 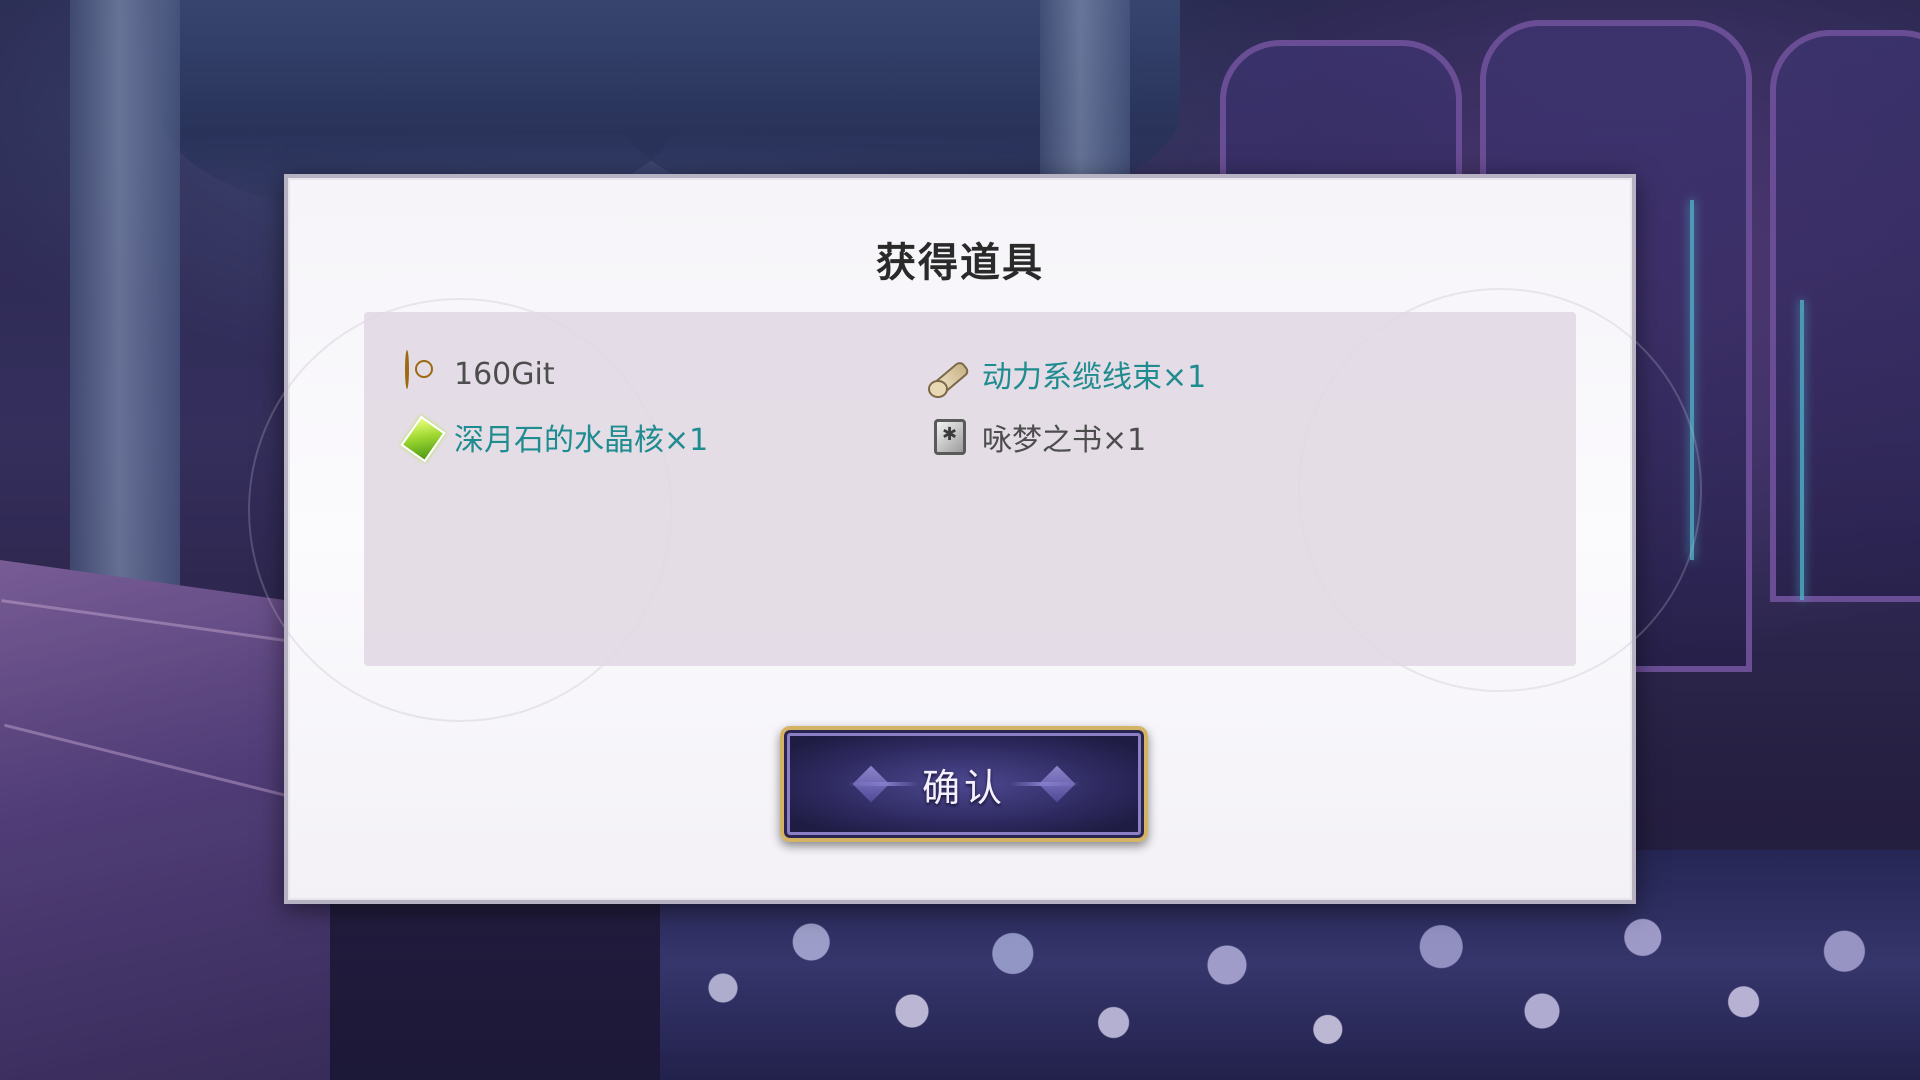 What do you see at coordinates (950, 375) in the screenshot?
I see `cable-icon` at bounding box center [950, 375].